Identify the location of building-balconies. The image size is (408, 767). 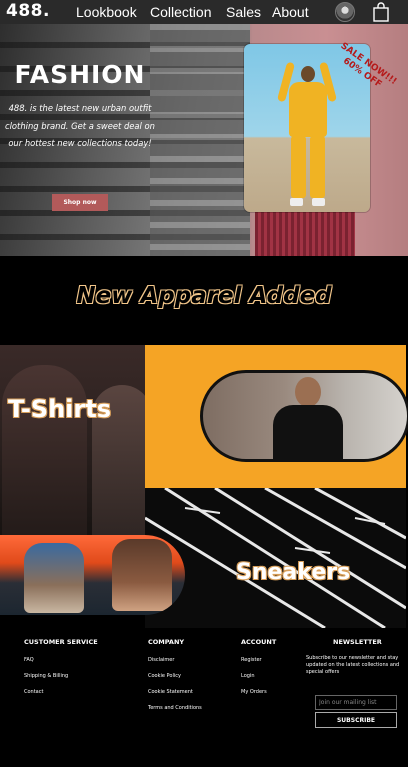
(200, 140).